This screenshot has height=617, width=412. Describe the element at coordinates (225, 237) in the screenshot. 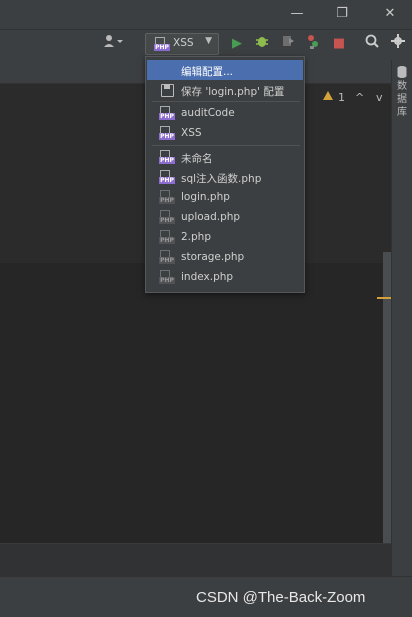

I see `config-item-2: PHP 2.php` at that location.